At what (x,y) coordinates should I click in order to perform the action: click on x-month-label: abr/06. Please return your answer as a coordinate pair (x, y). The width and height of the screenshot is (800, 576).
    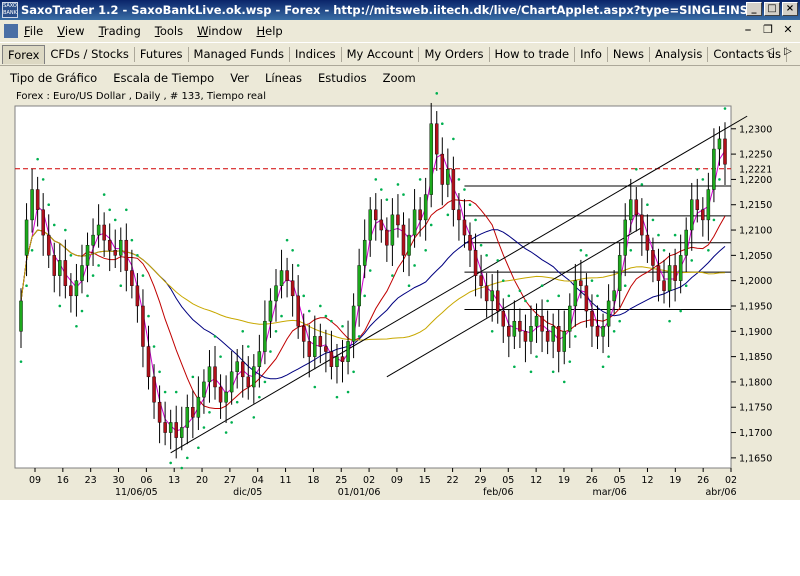
    Looking at the image, I should click on (720, 492).